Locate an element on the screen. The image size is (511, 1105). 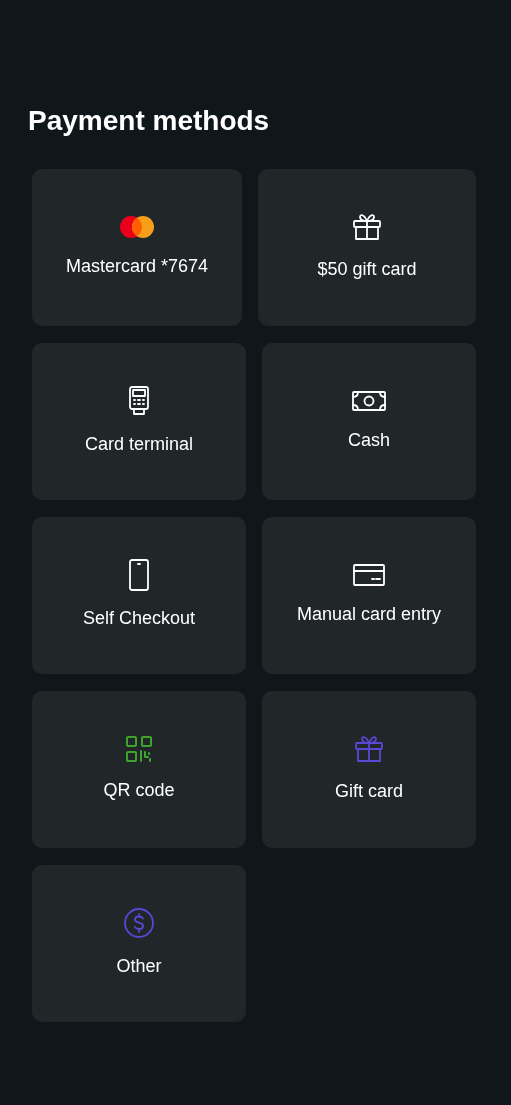
payment-method-button: QR code is located at coordinates (139, 769).